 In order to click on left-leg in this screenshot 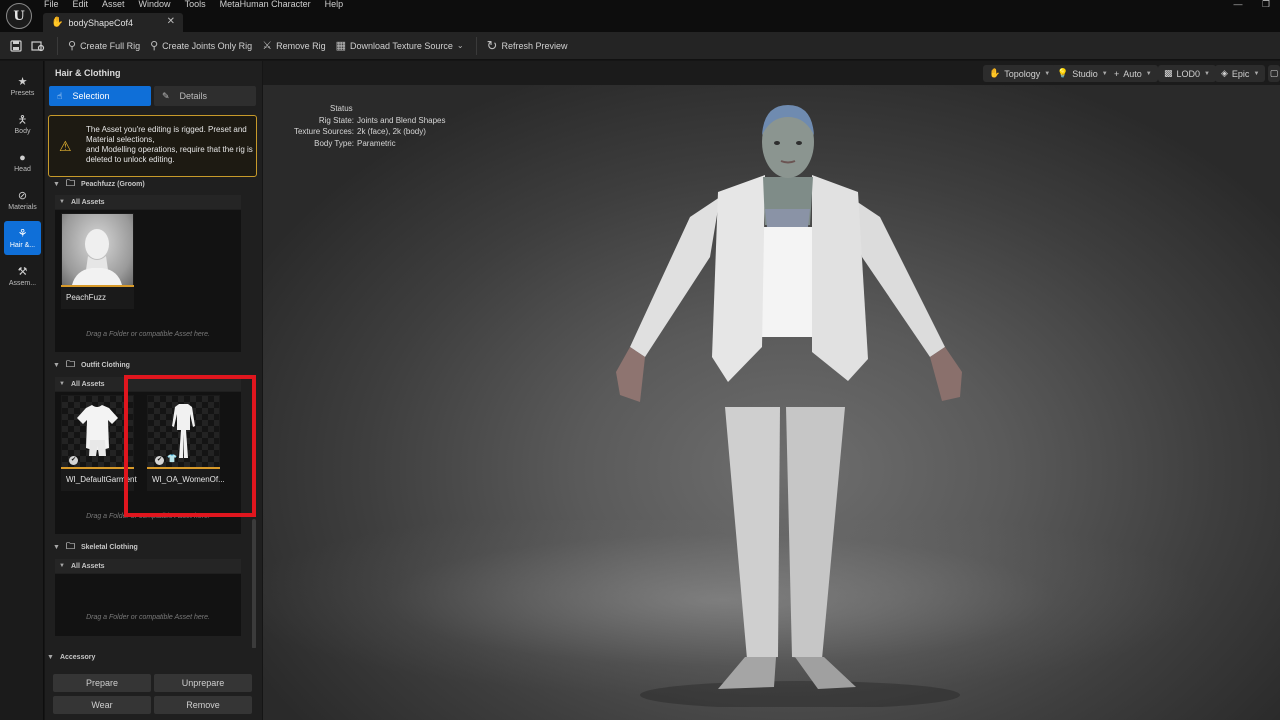, I will do `click(752, 533)`.